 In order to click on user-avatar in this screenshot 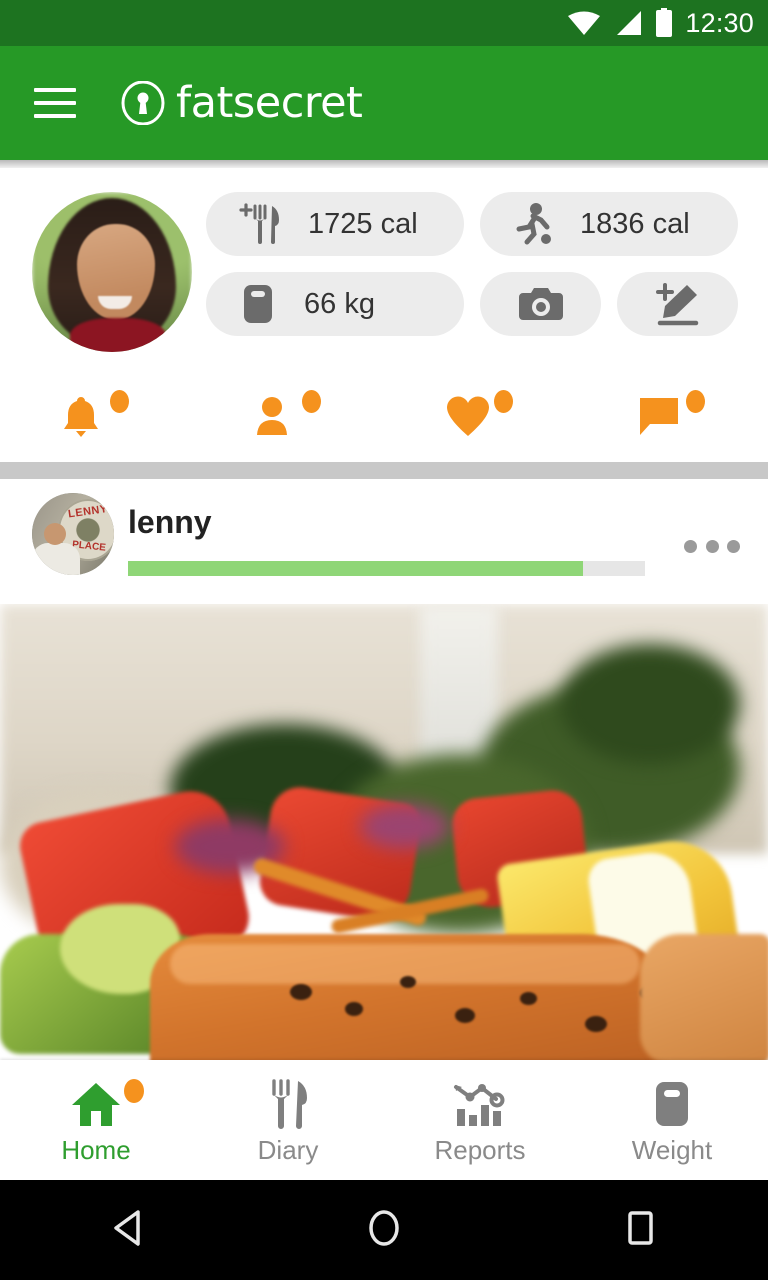, I will do `click(112, 272)`.